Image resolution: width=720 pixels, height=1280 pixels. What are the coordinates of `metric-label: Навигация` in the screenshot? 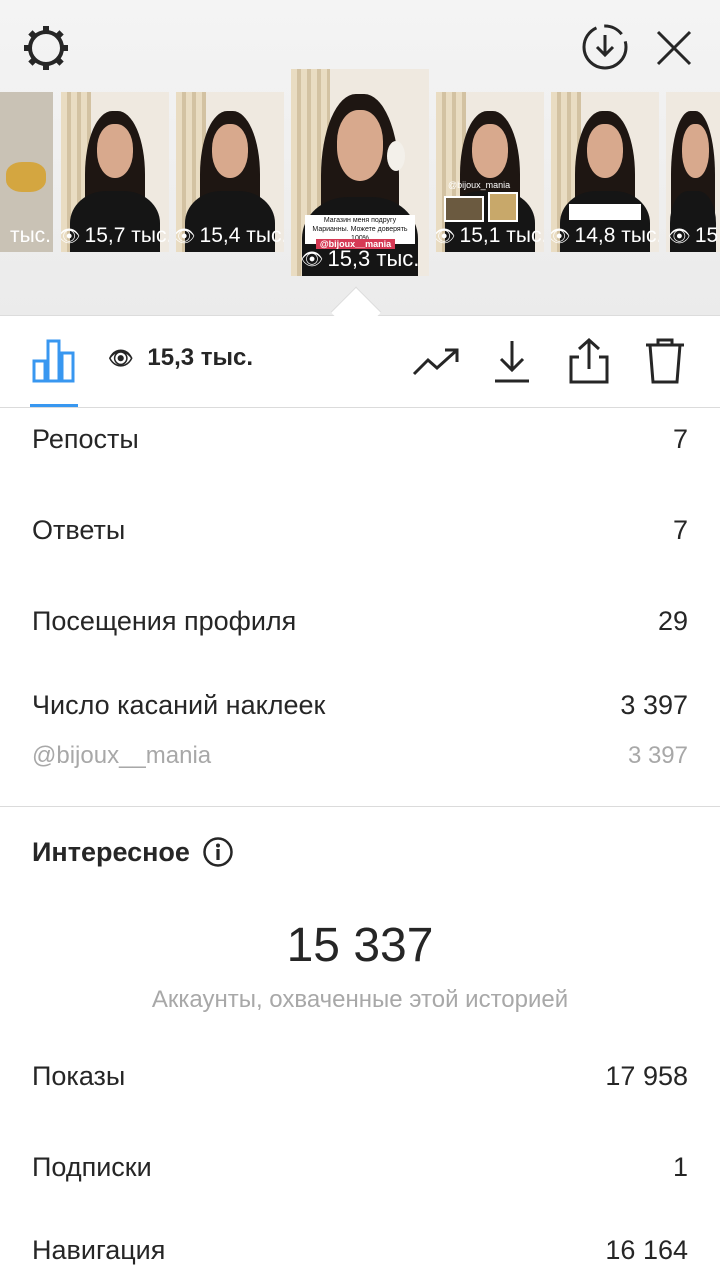 It's located at (99, 1250).